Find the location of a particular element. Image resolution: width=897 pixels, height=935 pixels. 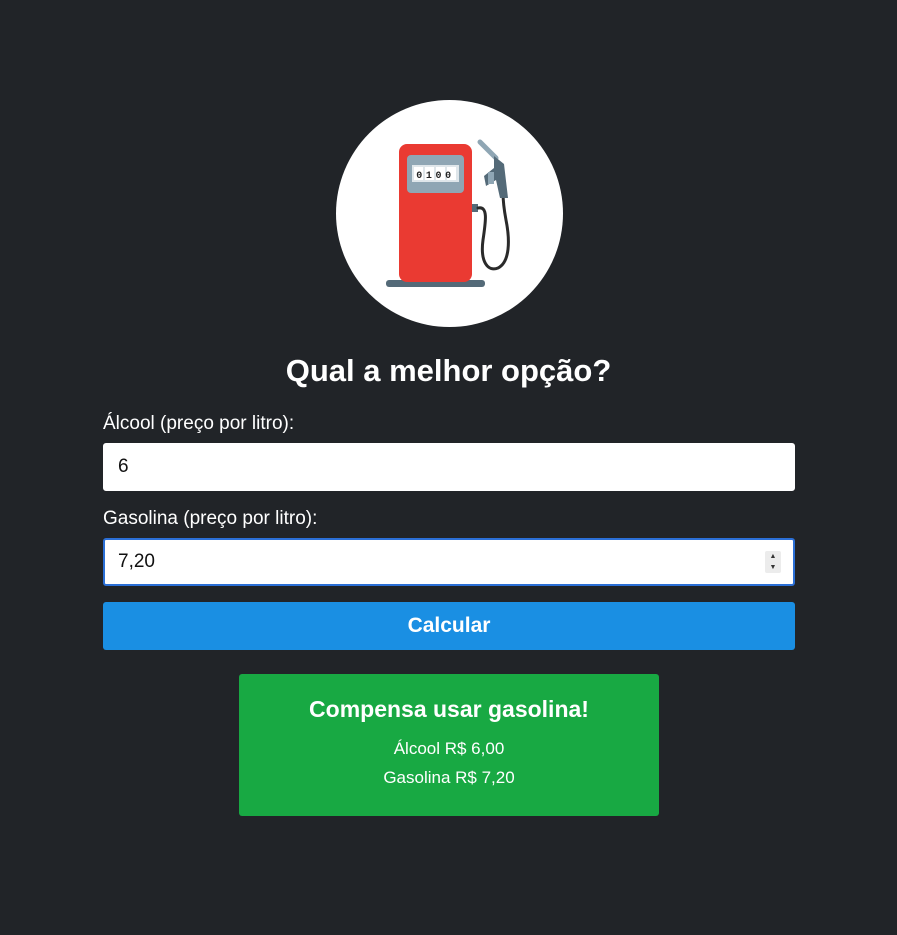

result-gasolina-price: Gasolina R$ 7,20 is located at coordinates (449, 777).